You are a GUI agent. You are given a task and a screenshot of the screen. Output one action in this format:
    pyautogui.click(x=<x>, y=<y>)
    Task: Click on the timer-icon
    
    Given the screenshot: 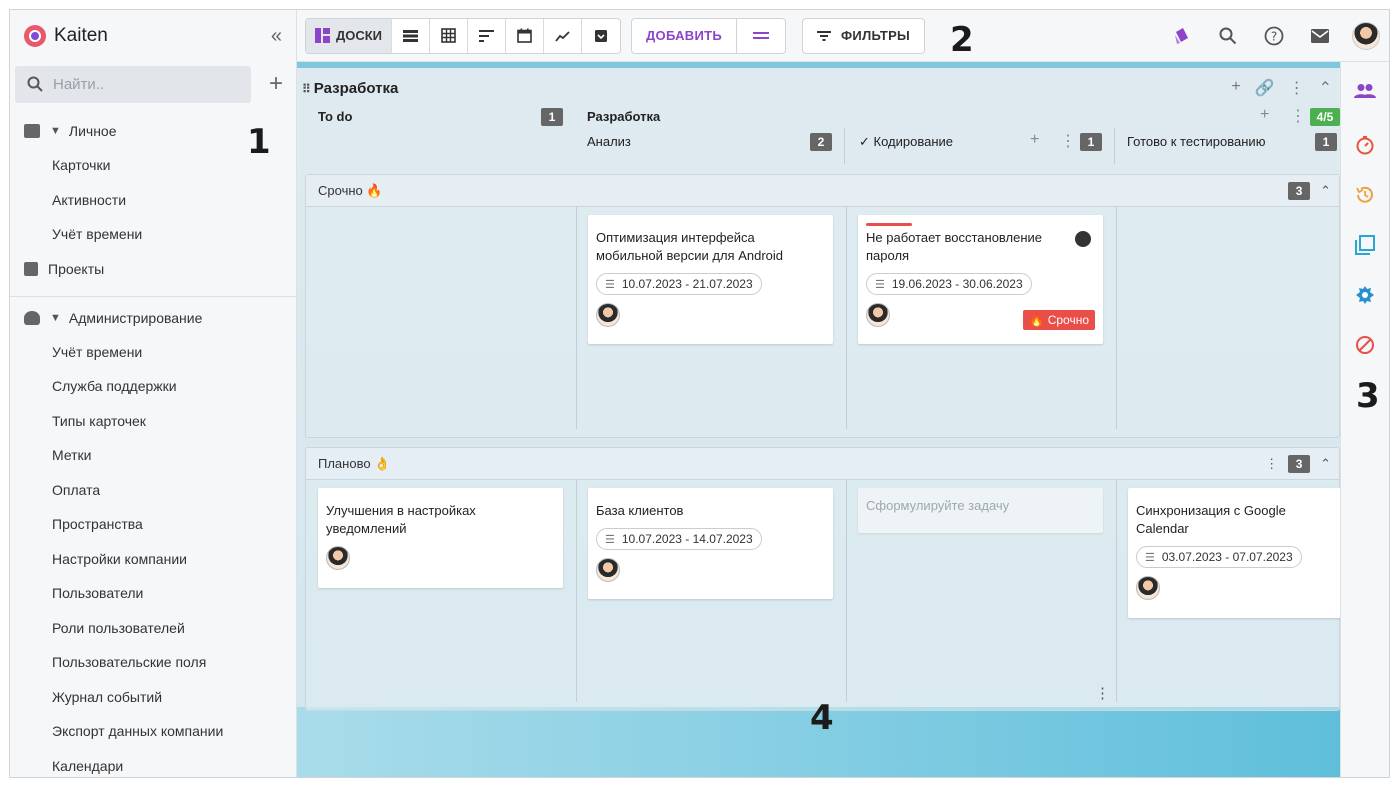 What is the action you would take?
    pyautogui.click(x=1365, y=145)
    